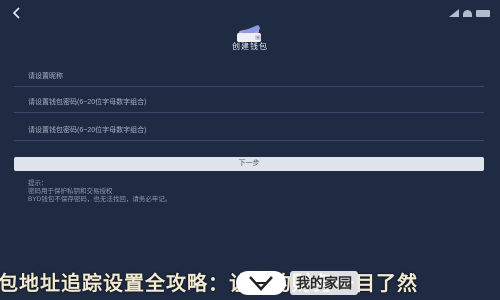 This screenshot has width=500, height=300. I want to click on wifi-icon, so click(467, 13).